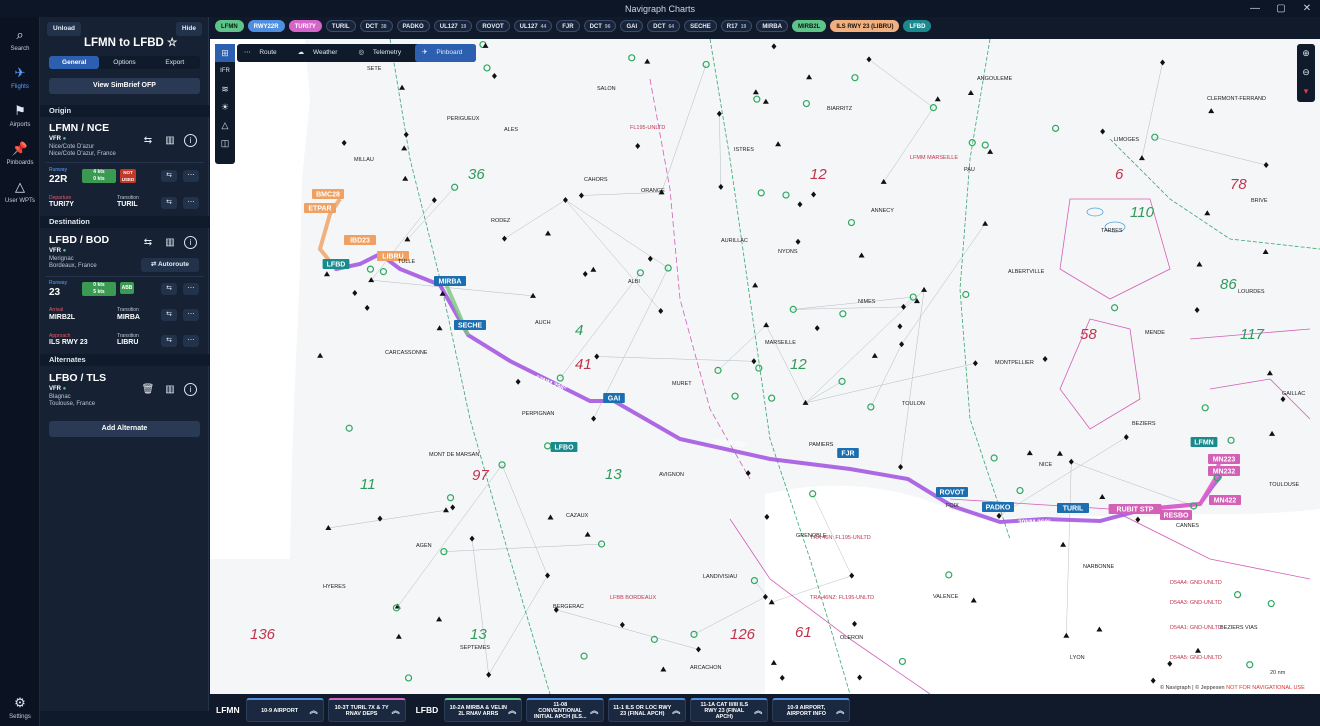 This screenshot has width=1320, height=726. What do you see at coordinates (225, 71) in the screenshot?
I see `layer-tool-1: IFR` at bounding box center [225, 71].